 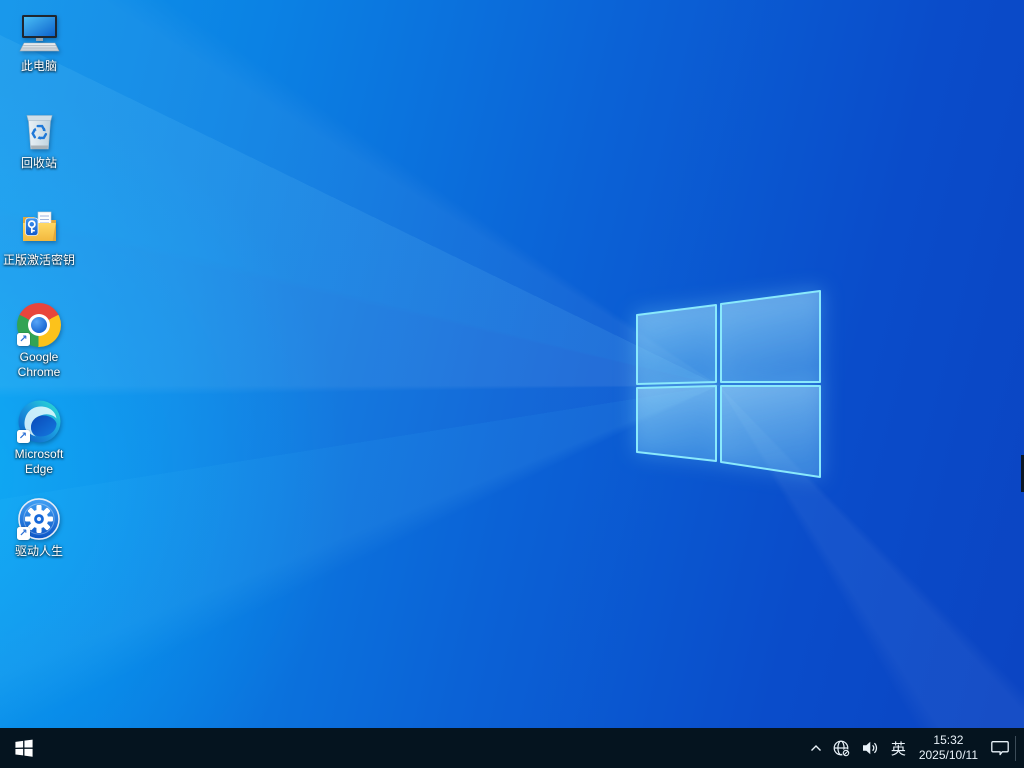 I want to click on folder-key-icon, so click(x=39, y=226).